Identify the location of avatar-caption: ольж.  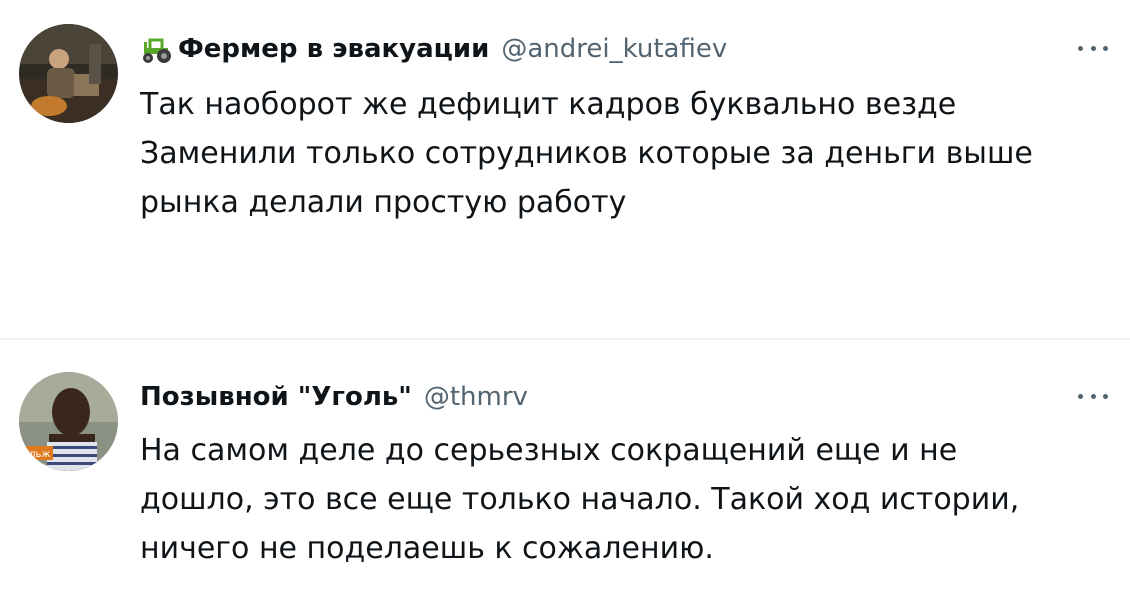
(36, 454).